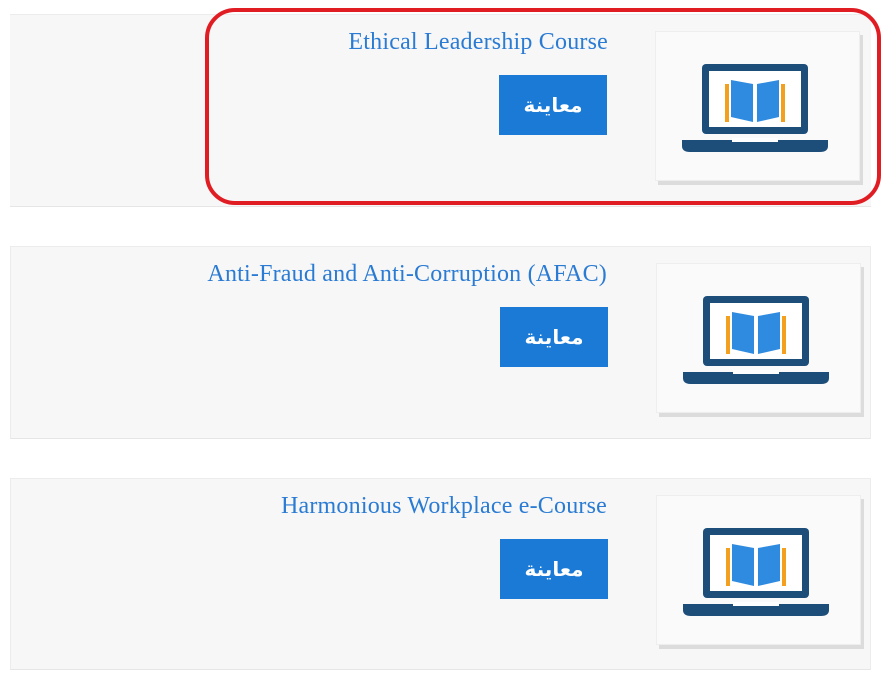 Image resolution: width=894 pixels, height=679 pixels. What do you see at coordinates (407, 274) in the screenshot?
I see `course-title: Anti-Fraud and Anti-Corruption (AFAC)` at bounding box center [407, 274].